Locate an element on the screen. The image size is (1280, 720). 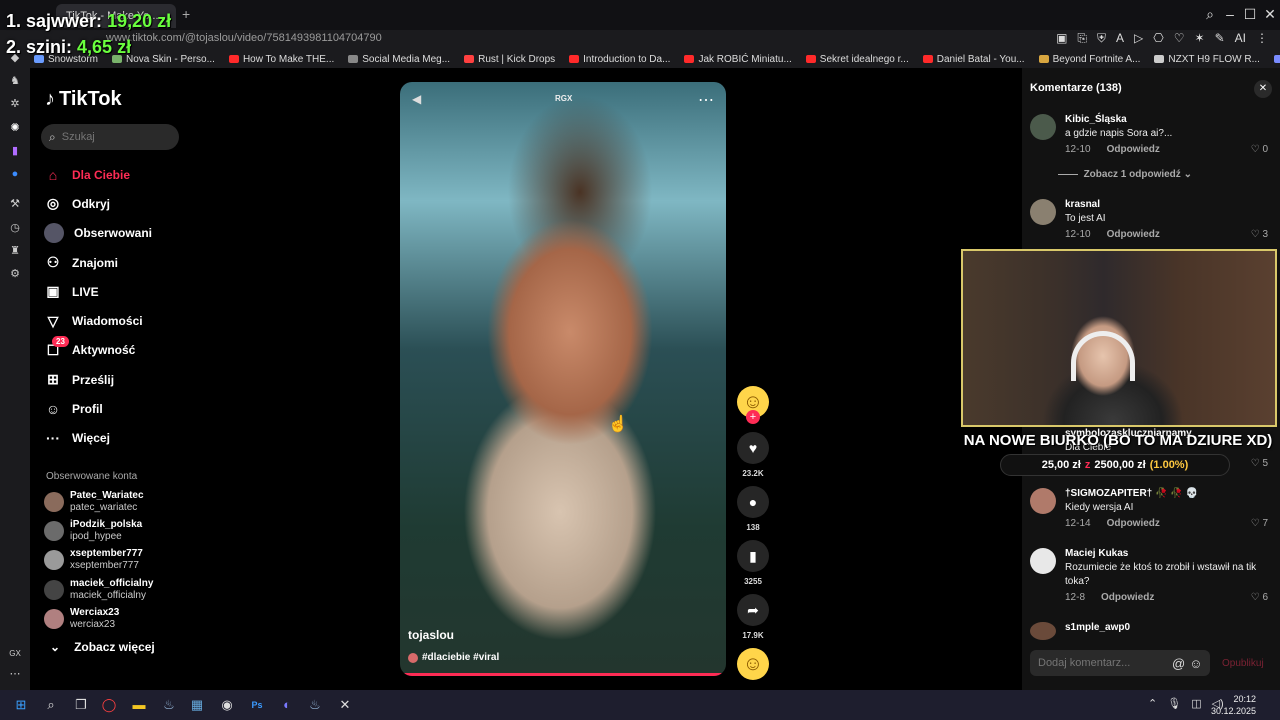
nav-item: ◎ Odkryj is located at coordinates (114, 203).